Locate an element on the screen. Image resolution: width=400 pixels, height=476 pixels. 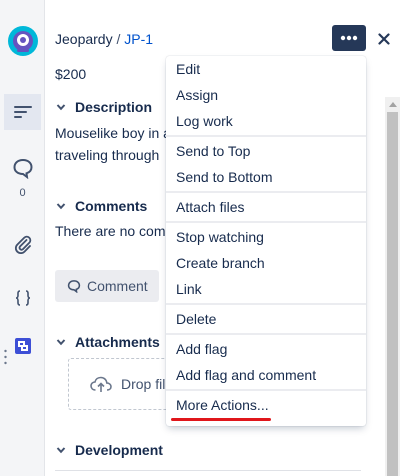
highlight-underline is located at coordinates (221, 419).